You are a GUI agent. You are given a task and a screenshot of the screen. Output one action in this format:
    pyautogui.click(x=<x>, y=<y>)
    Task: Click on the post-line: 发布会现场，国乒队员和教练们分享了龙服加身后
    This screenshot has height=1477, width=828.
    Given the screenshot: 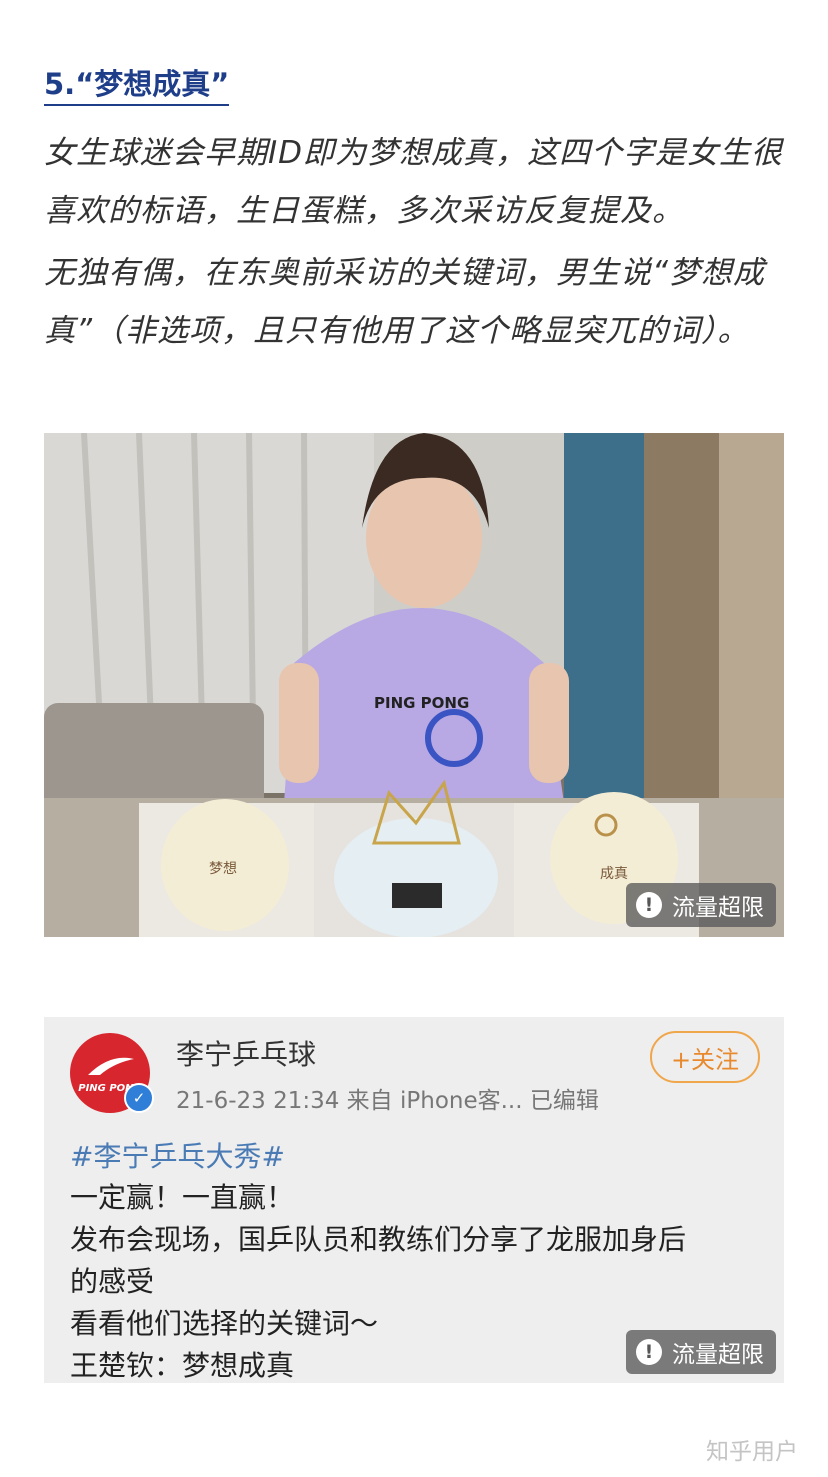 What is the action you would take?
    pyautogui.click(x=378, y=1239)
    